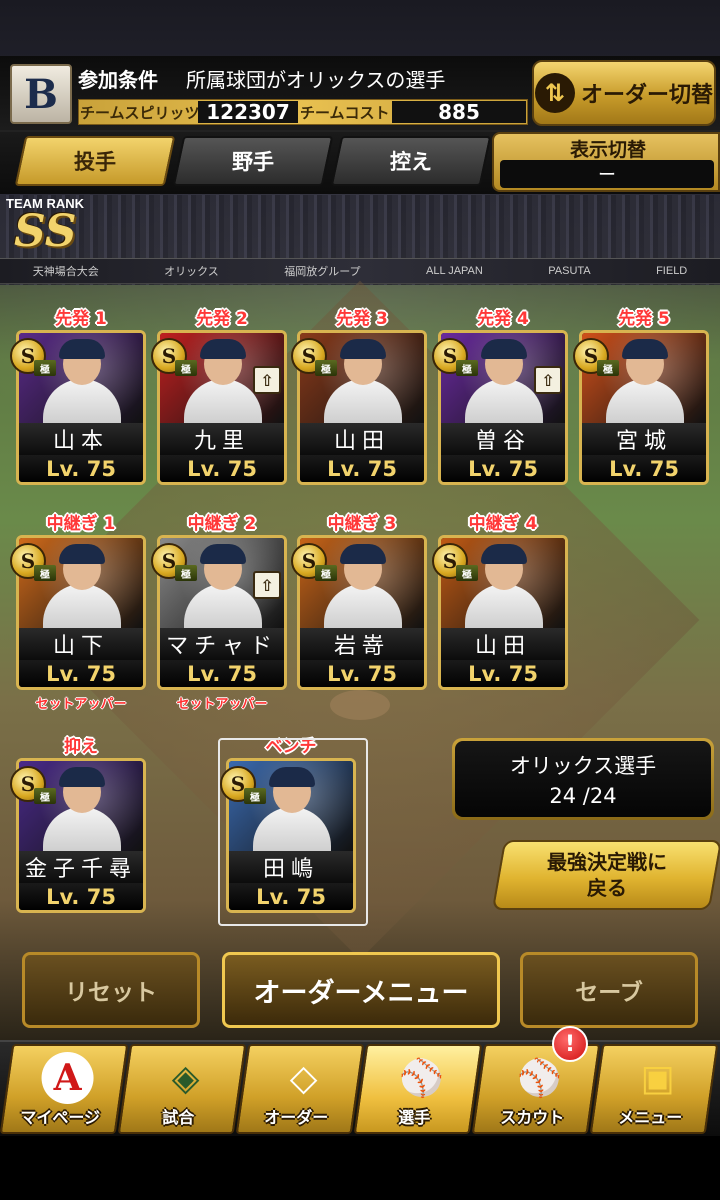 This screenshot has height=1200, width=720. I want to click on slot-label: 中継ぎ 4, so click(503, 524).